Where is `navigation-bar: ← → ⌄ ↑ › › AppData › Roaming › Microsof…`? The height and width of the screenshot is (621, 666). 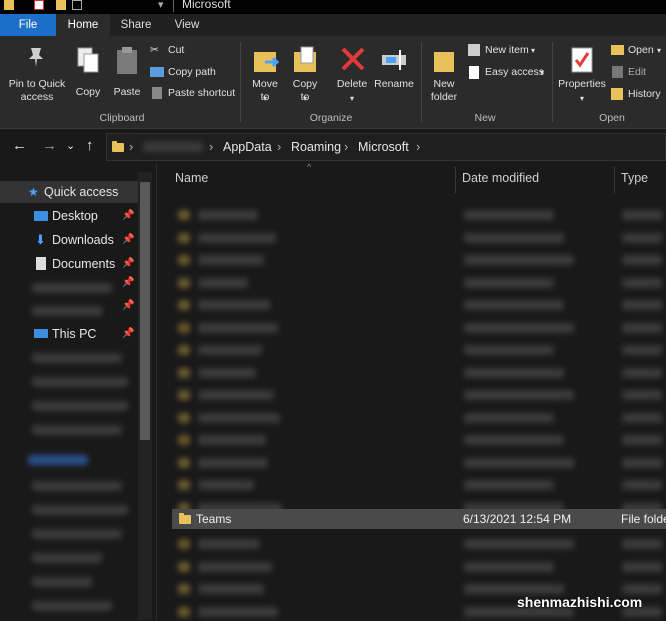
navigation-bar: ← → ⌄ ↑ › › AppData › Roaming › Microsof… is located at coordinates (333, 146).